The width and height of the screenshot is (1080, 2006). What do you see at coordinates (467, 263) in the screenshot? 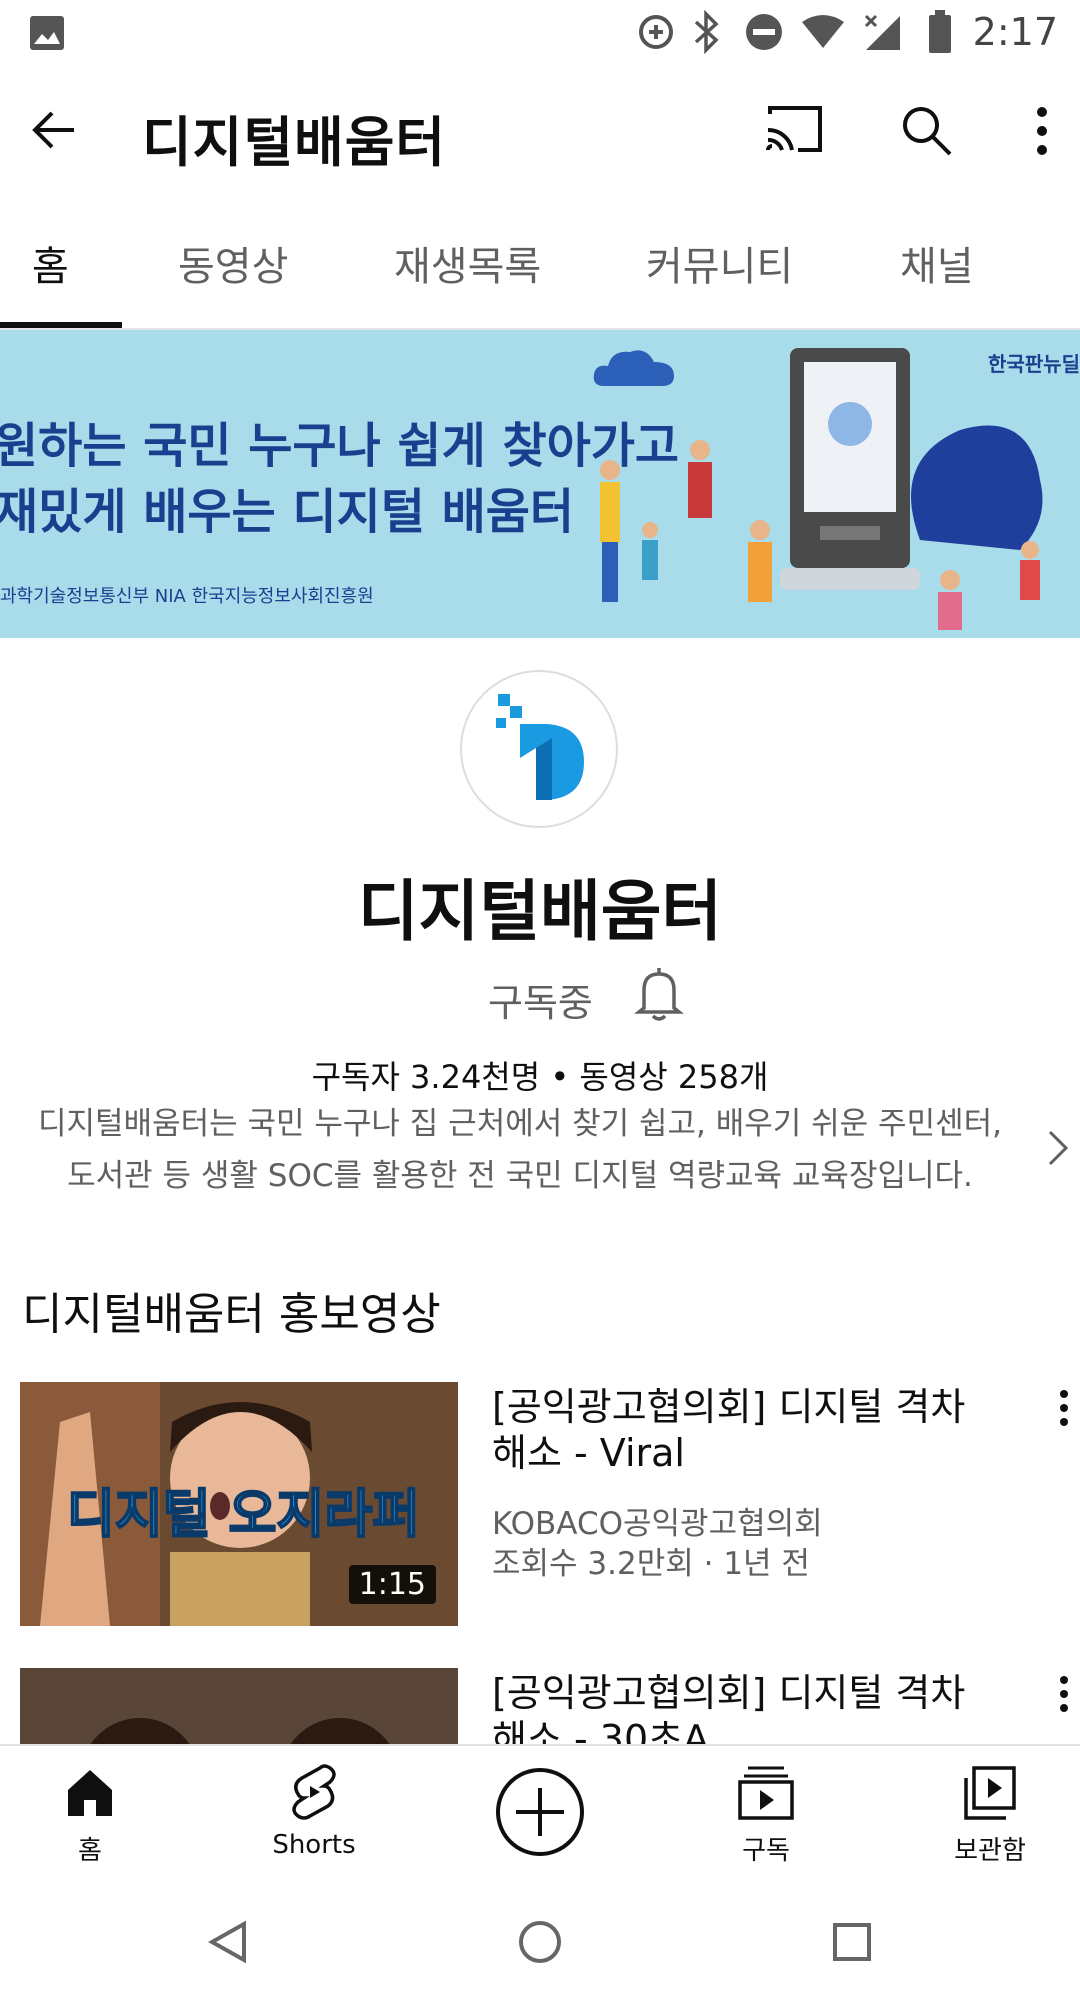
I see `tab-playlists: 재생목록` at bounding box center [467, 263].